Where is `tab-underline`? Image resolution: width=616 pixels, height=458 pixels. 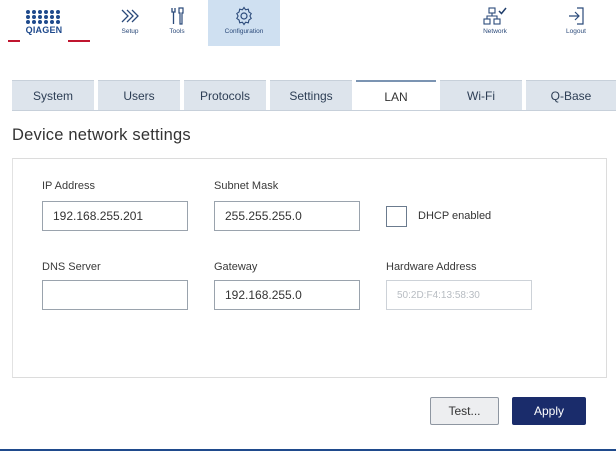
tab-underline is located at coordinates (314, 110).